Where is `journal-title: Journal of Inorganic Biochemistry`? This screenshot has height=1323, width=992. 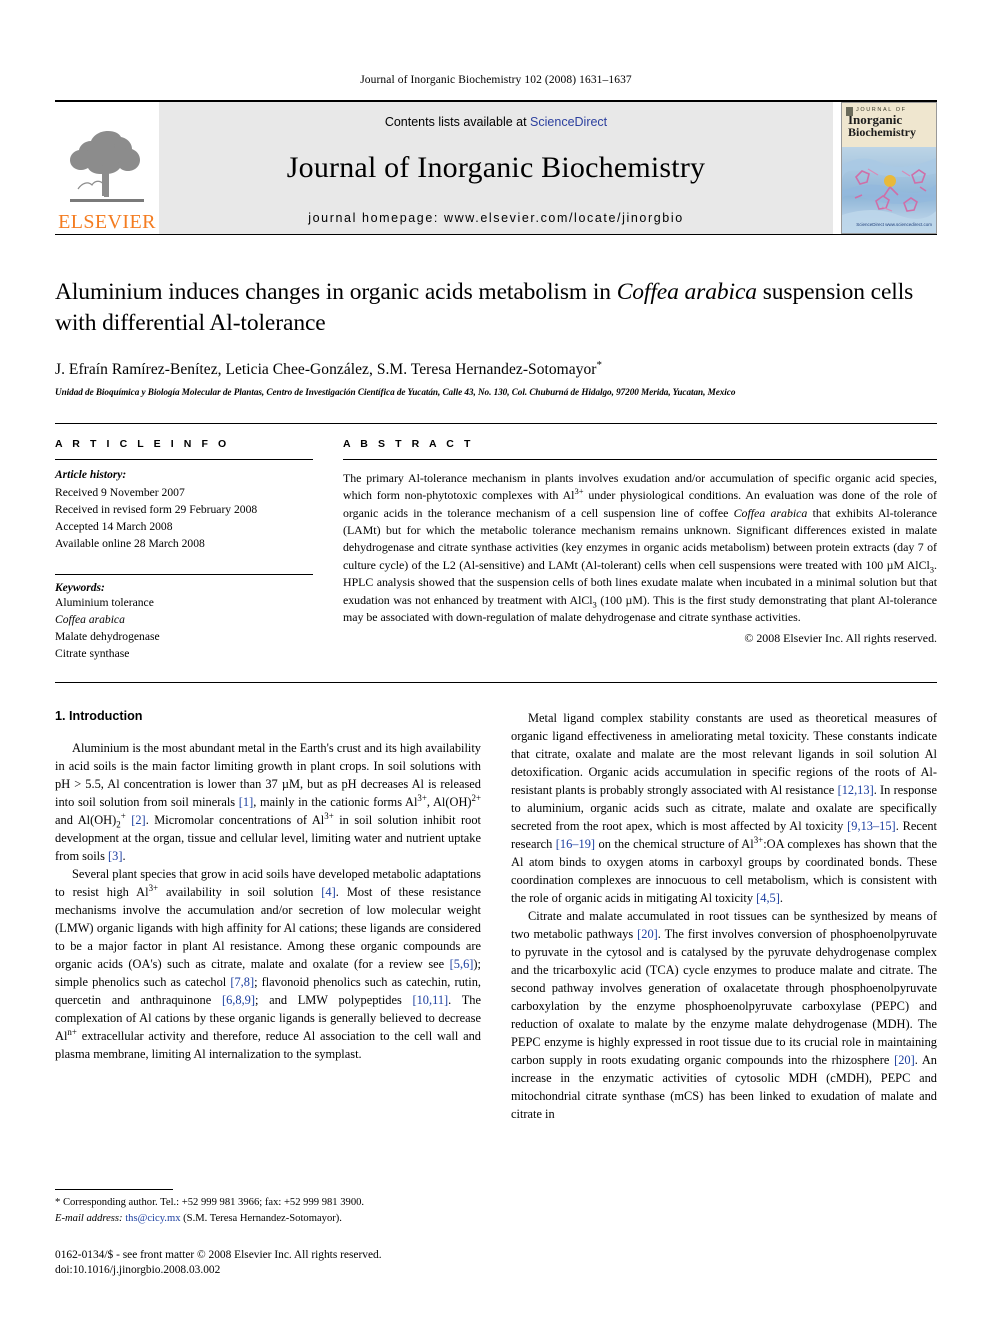 journal-title: Journal of Inorganic Biochemistry is located at coordinates (496, 167).